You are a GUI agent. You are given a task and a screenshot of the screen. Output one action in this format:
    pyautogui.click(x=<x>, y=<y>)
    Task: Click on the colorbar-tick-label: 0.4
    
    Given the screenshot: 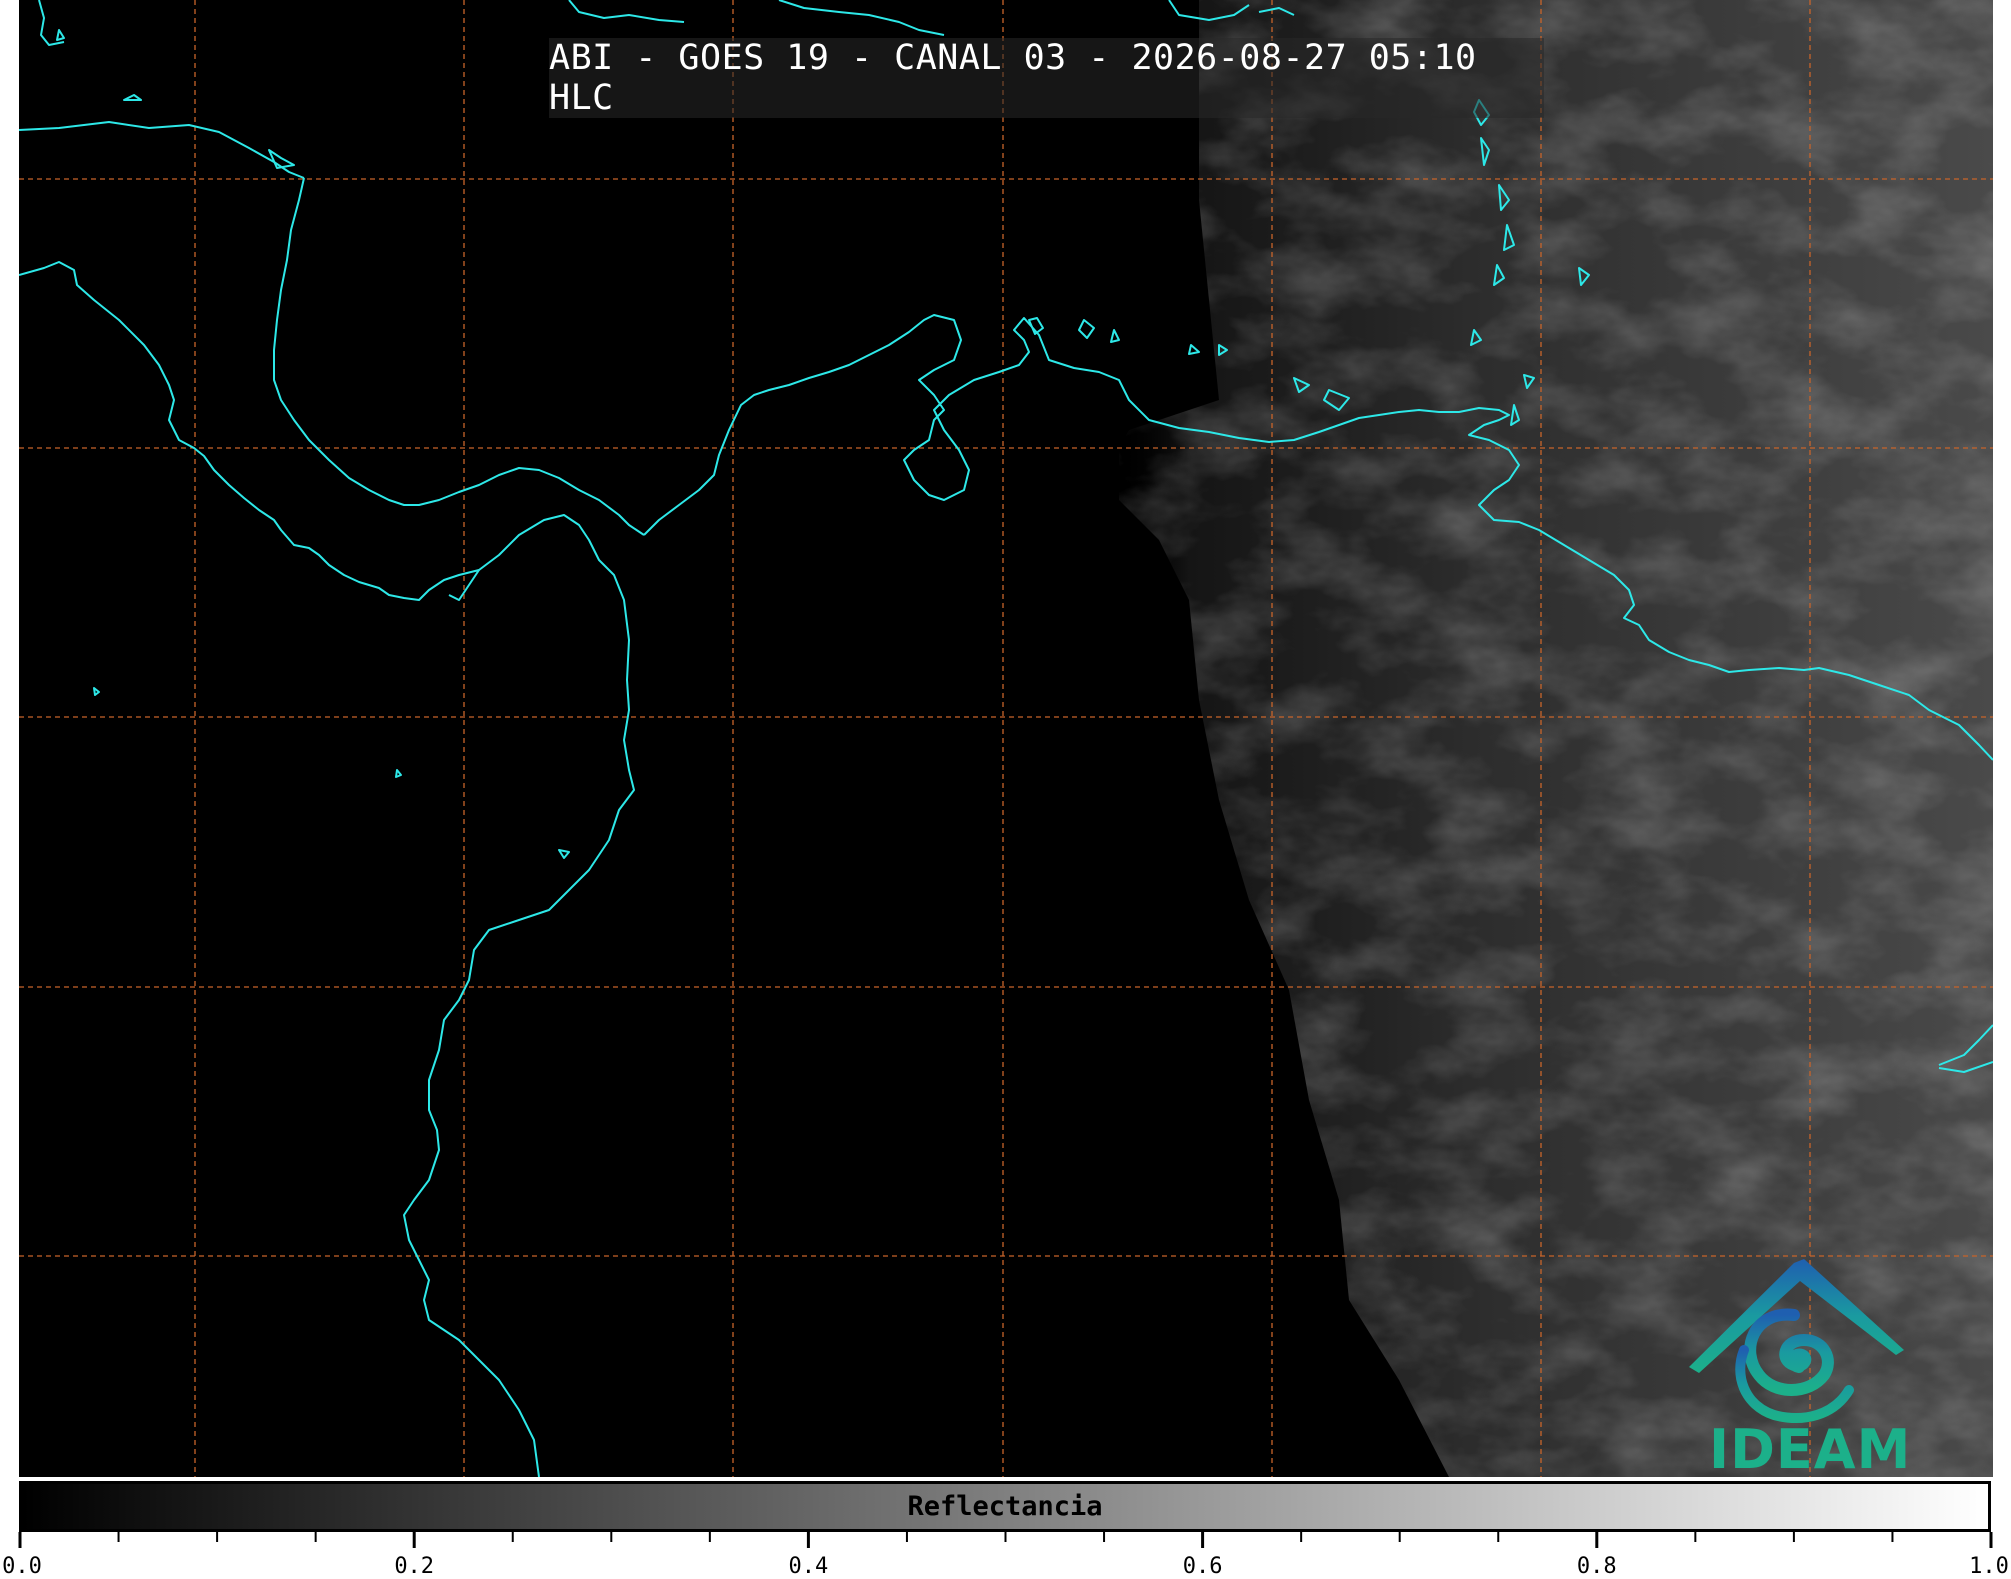 What is the action you would take?
    pyautogui.click(x=808, y=1566)
    